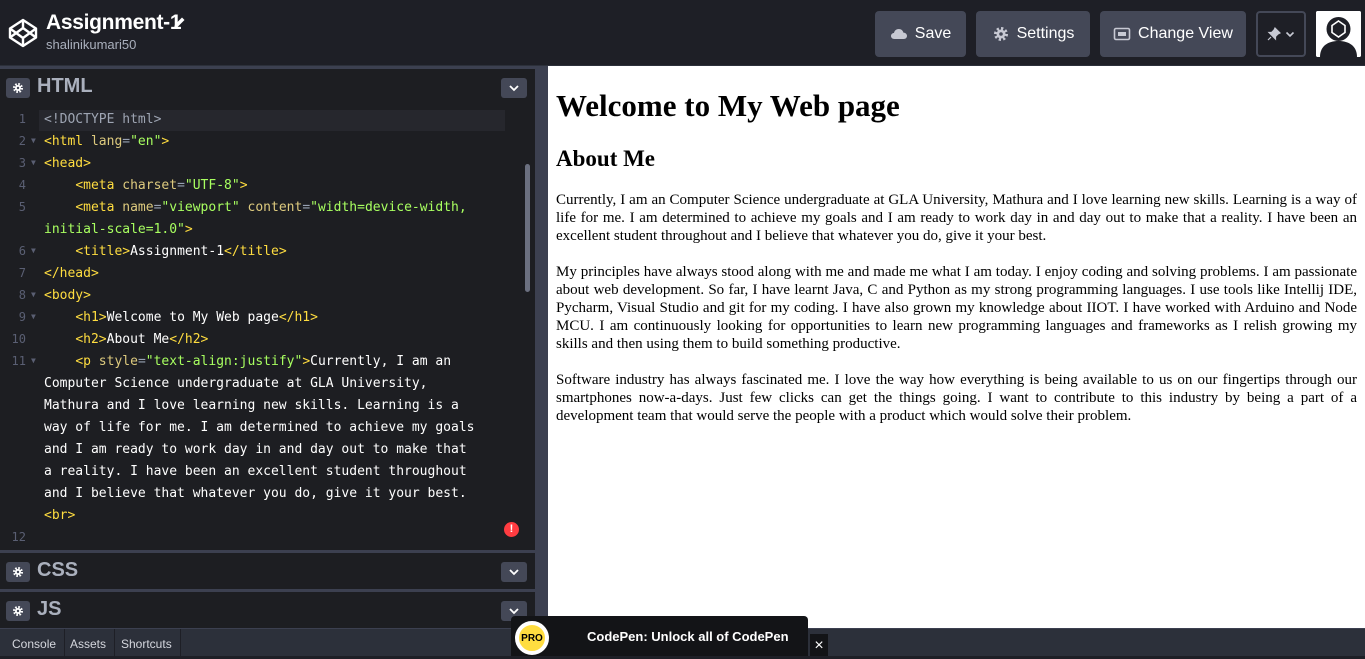 This screenshot has width=1365, height=659. Describe the element at coordinates (1045, 33) in the screenshot. I see `settings-label: Settings` at that location.